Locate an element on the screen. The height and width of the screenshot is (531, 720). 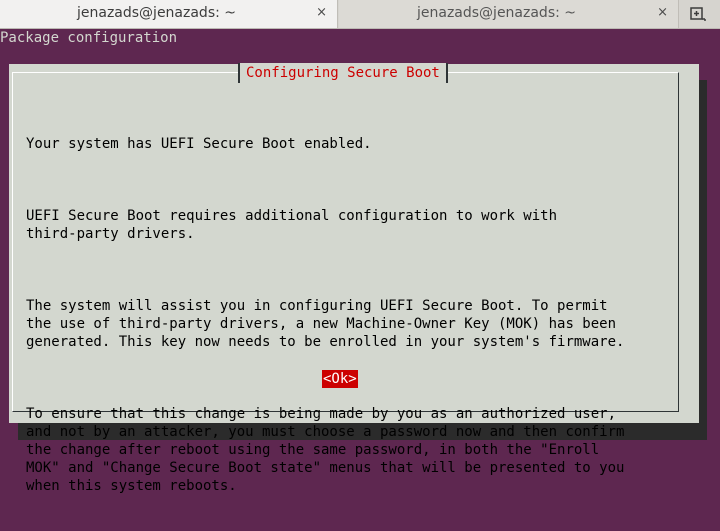
tab-terminal-2: jenazads@jenazads: ~ × is located at coordinates (509, 14).